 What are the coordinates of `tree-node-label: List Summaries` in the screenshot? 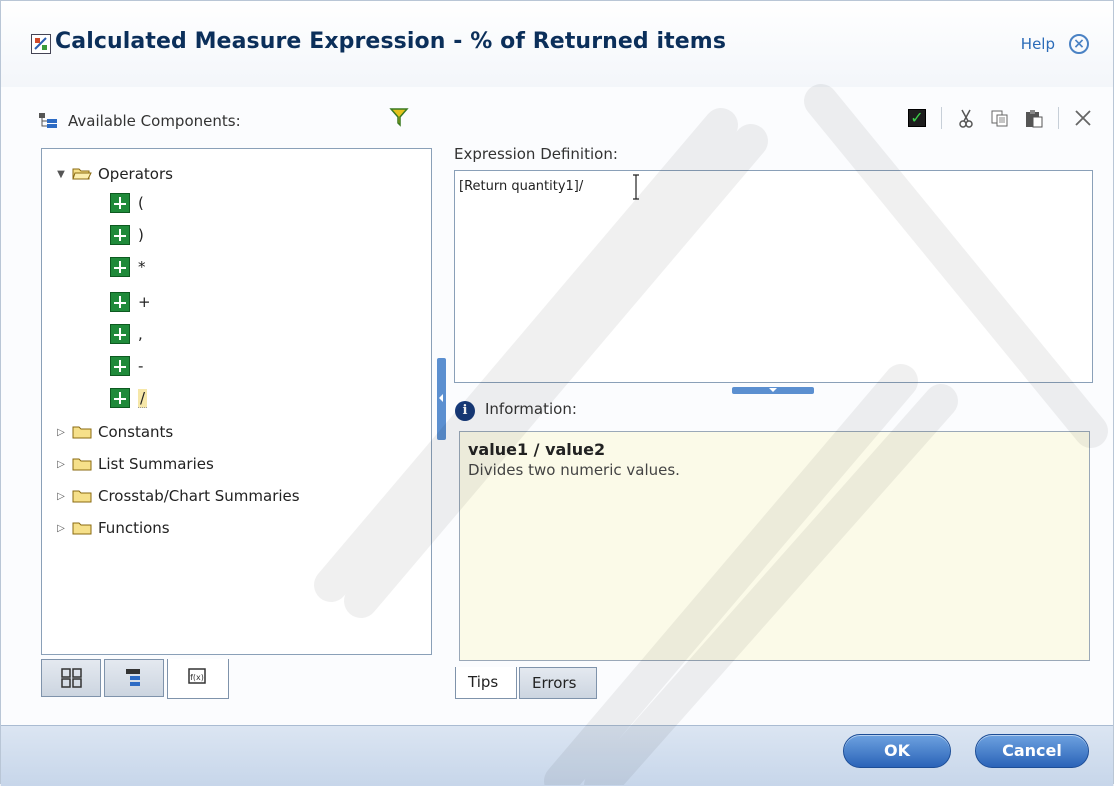 It's located at (156, 464).